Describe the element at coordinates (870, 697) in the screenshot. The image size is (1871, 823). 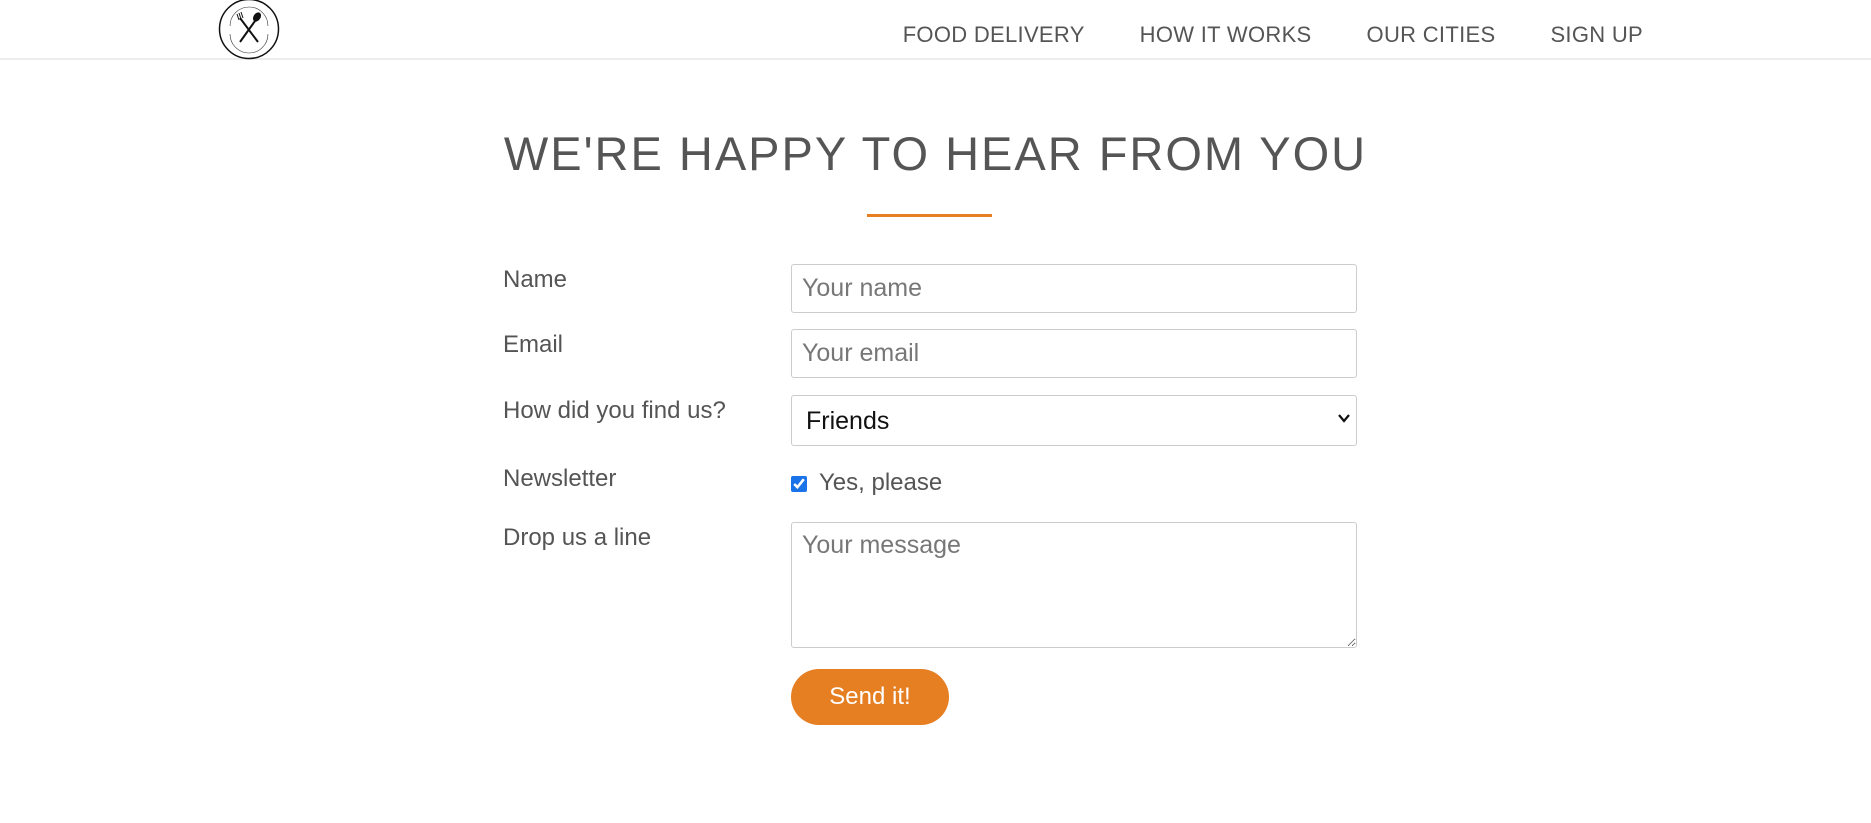
I see `send-button: Send it!` at that location.